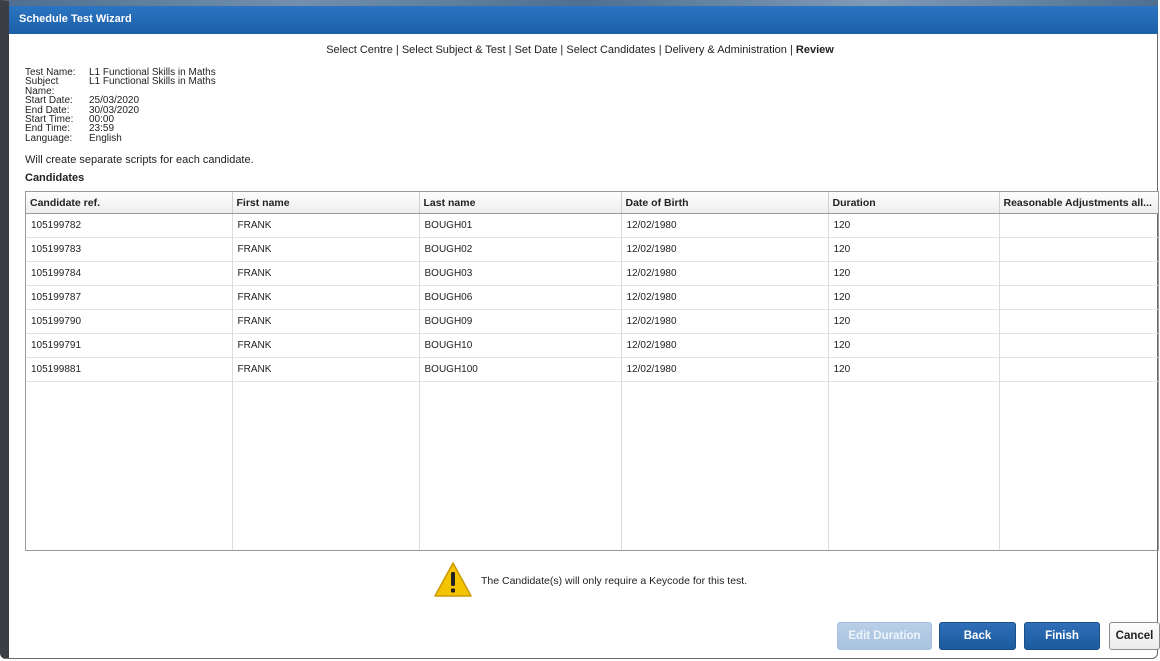 The width and height of the screenshot is (1160, 661). I want to click on table-cell: BOUGH02, so click(520, 249).